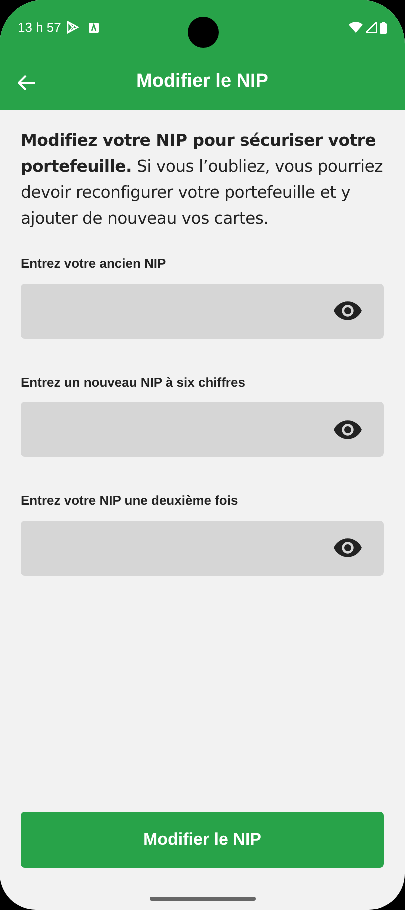 This screenshot has width=405, height=910. I want to click on camera-hole, so click(203, 32).